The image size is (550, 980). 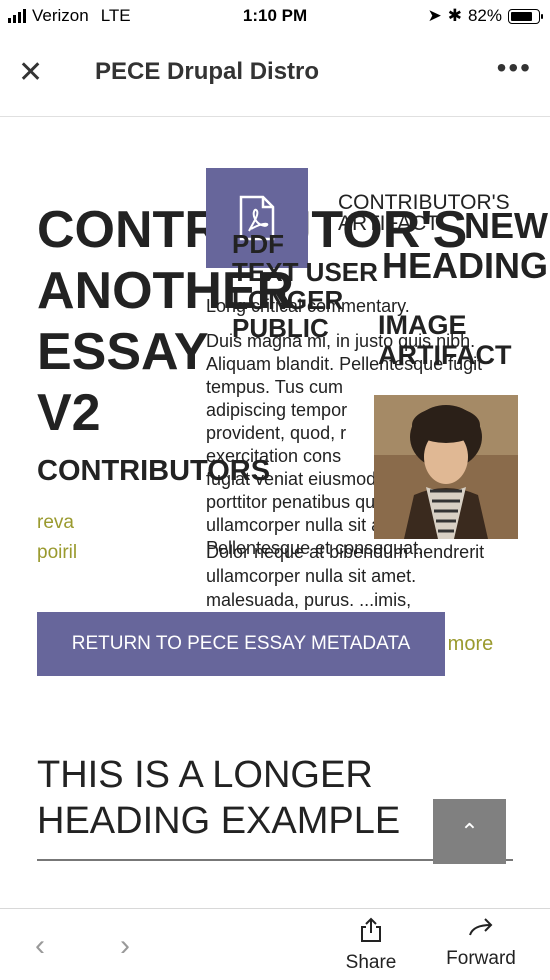 I want to click on critical-commentary: Long critical commentary., so click(x=308, y=306).